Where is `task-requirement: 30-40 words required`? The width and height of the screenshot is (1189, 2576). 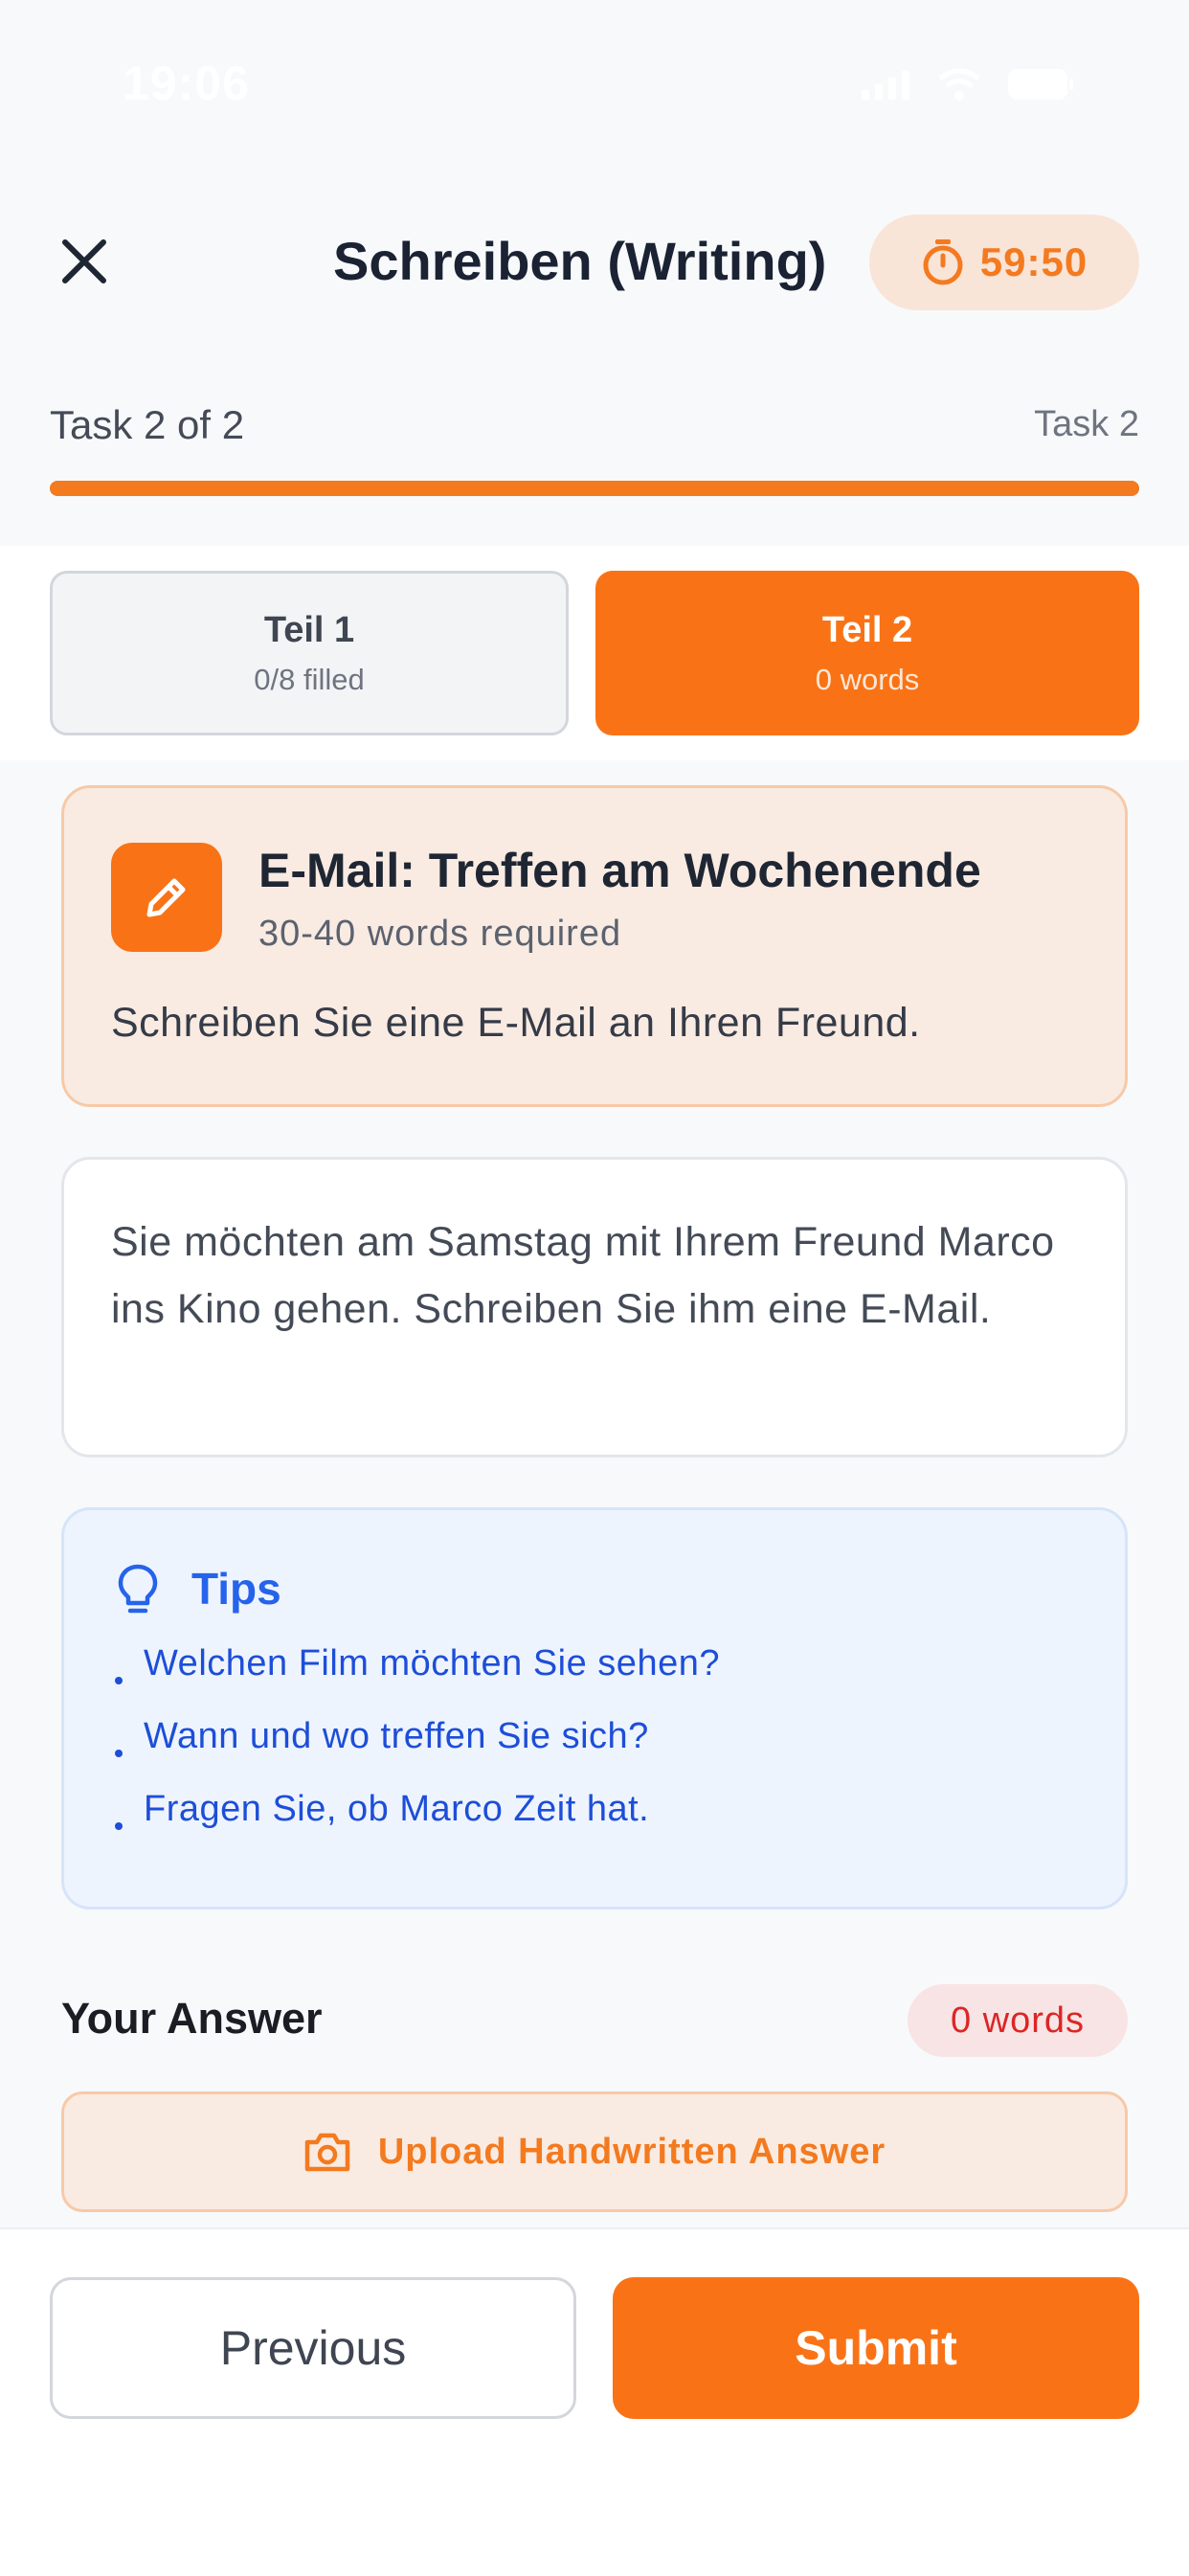 task-requirement: 30-40 words required is located at coordinates (440, 934).